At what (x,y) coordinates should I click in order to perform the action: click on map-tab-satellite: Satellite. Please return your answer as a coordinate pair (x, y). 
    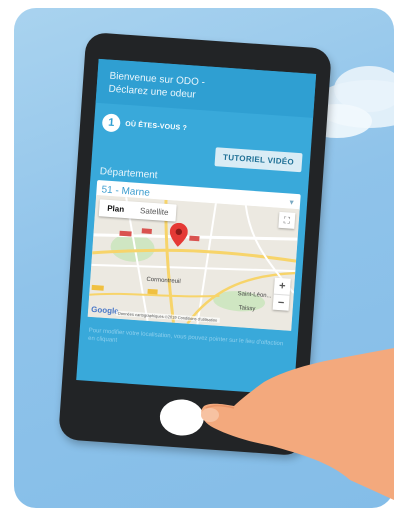
    Looking at the image, I should click on (155, 212).